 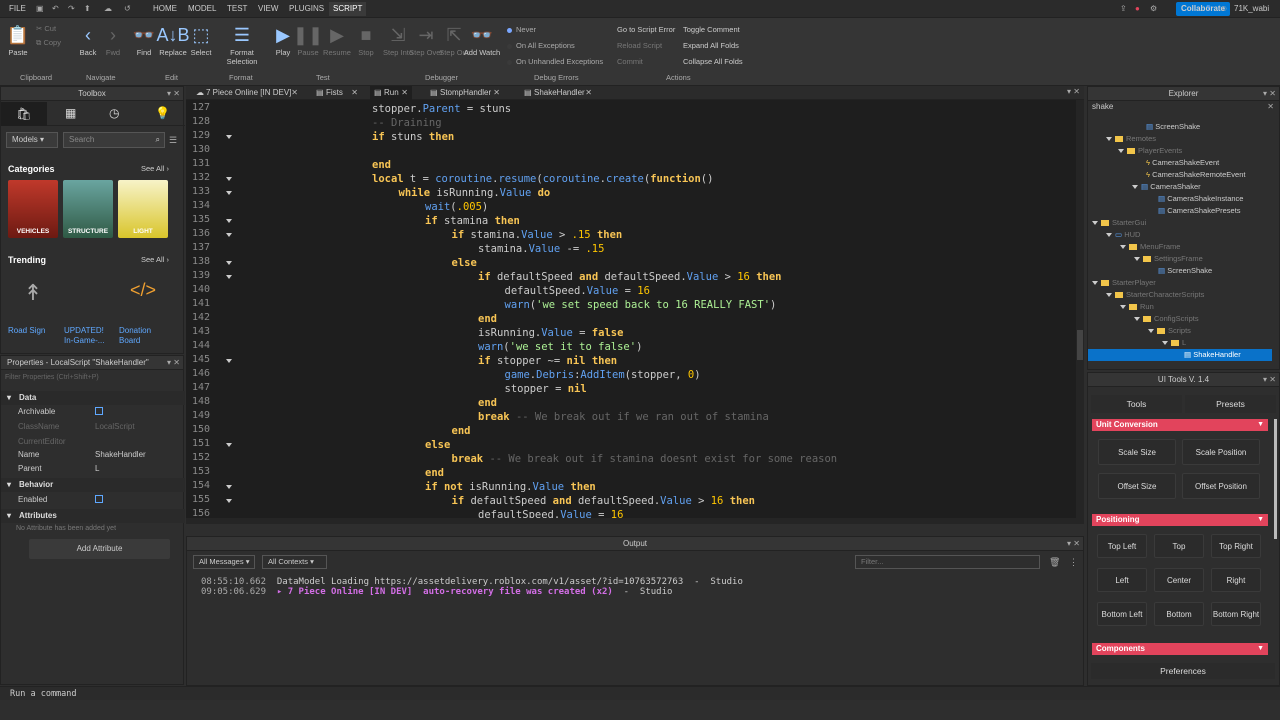 What do you see at coordinates (1180, 425) in the screenshot?
I see `unit-conversion-section: Unit Conversion ▼` at bounding box center [1180, 425].